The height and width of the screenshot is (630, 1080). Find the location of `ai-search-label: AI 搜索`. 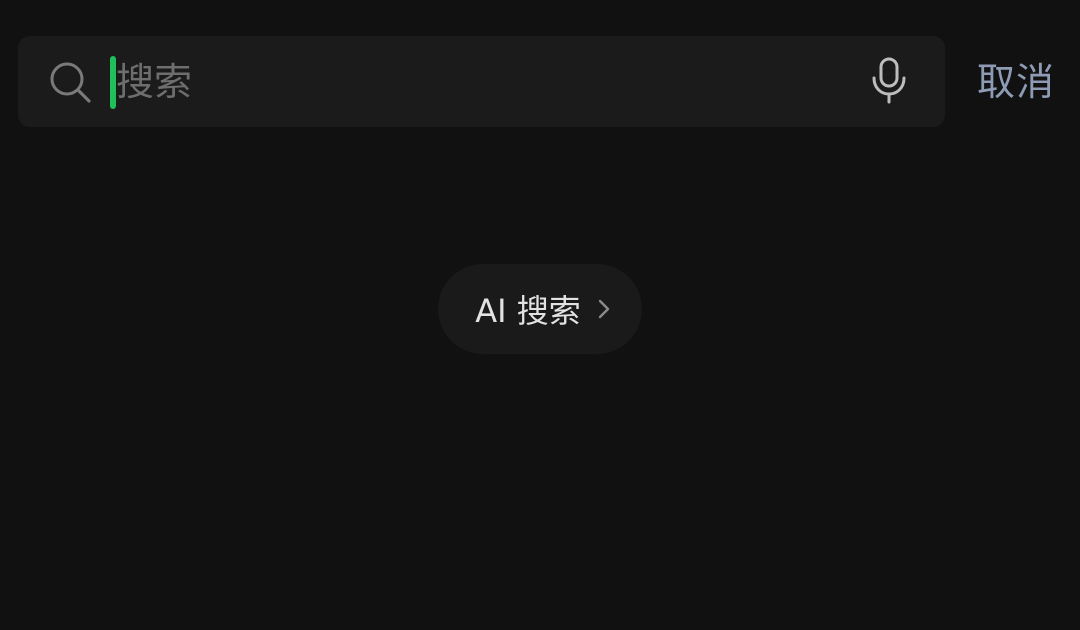

ai-search-label: AI 搜索 is located at coordinates (528, 311).